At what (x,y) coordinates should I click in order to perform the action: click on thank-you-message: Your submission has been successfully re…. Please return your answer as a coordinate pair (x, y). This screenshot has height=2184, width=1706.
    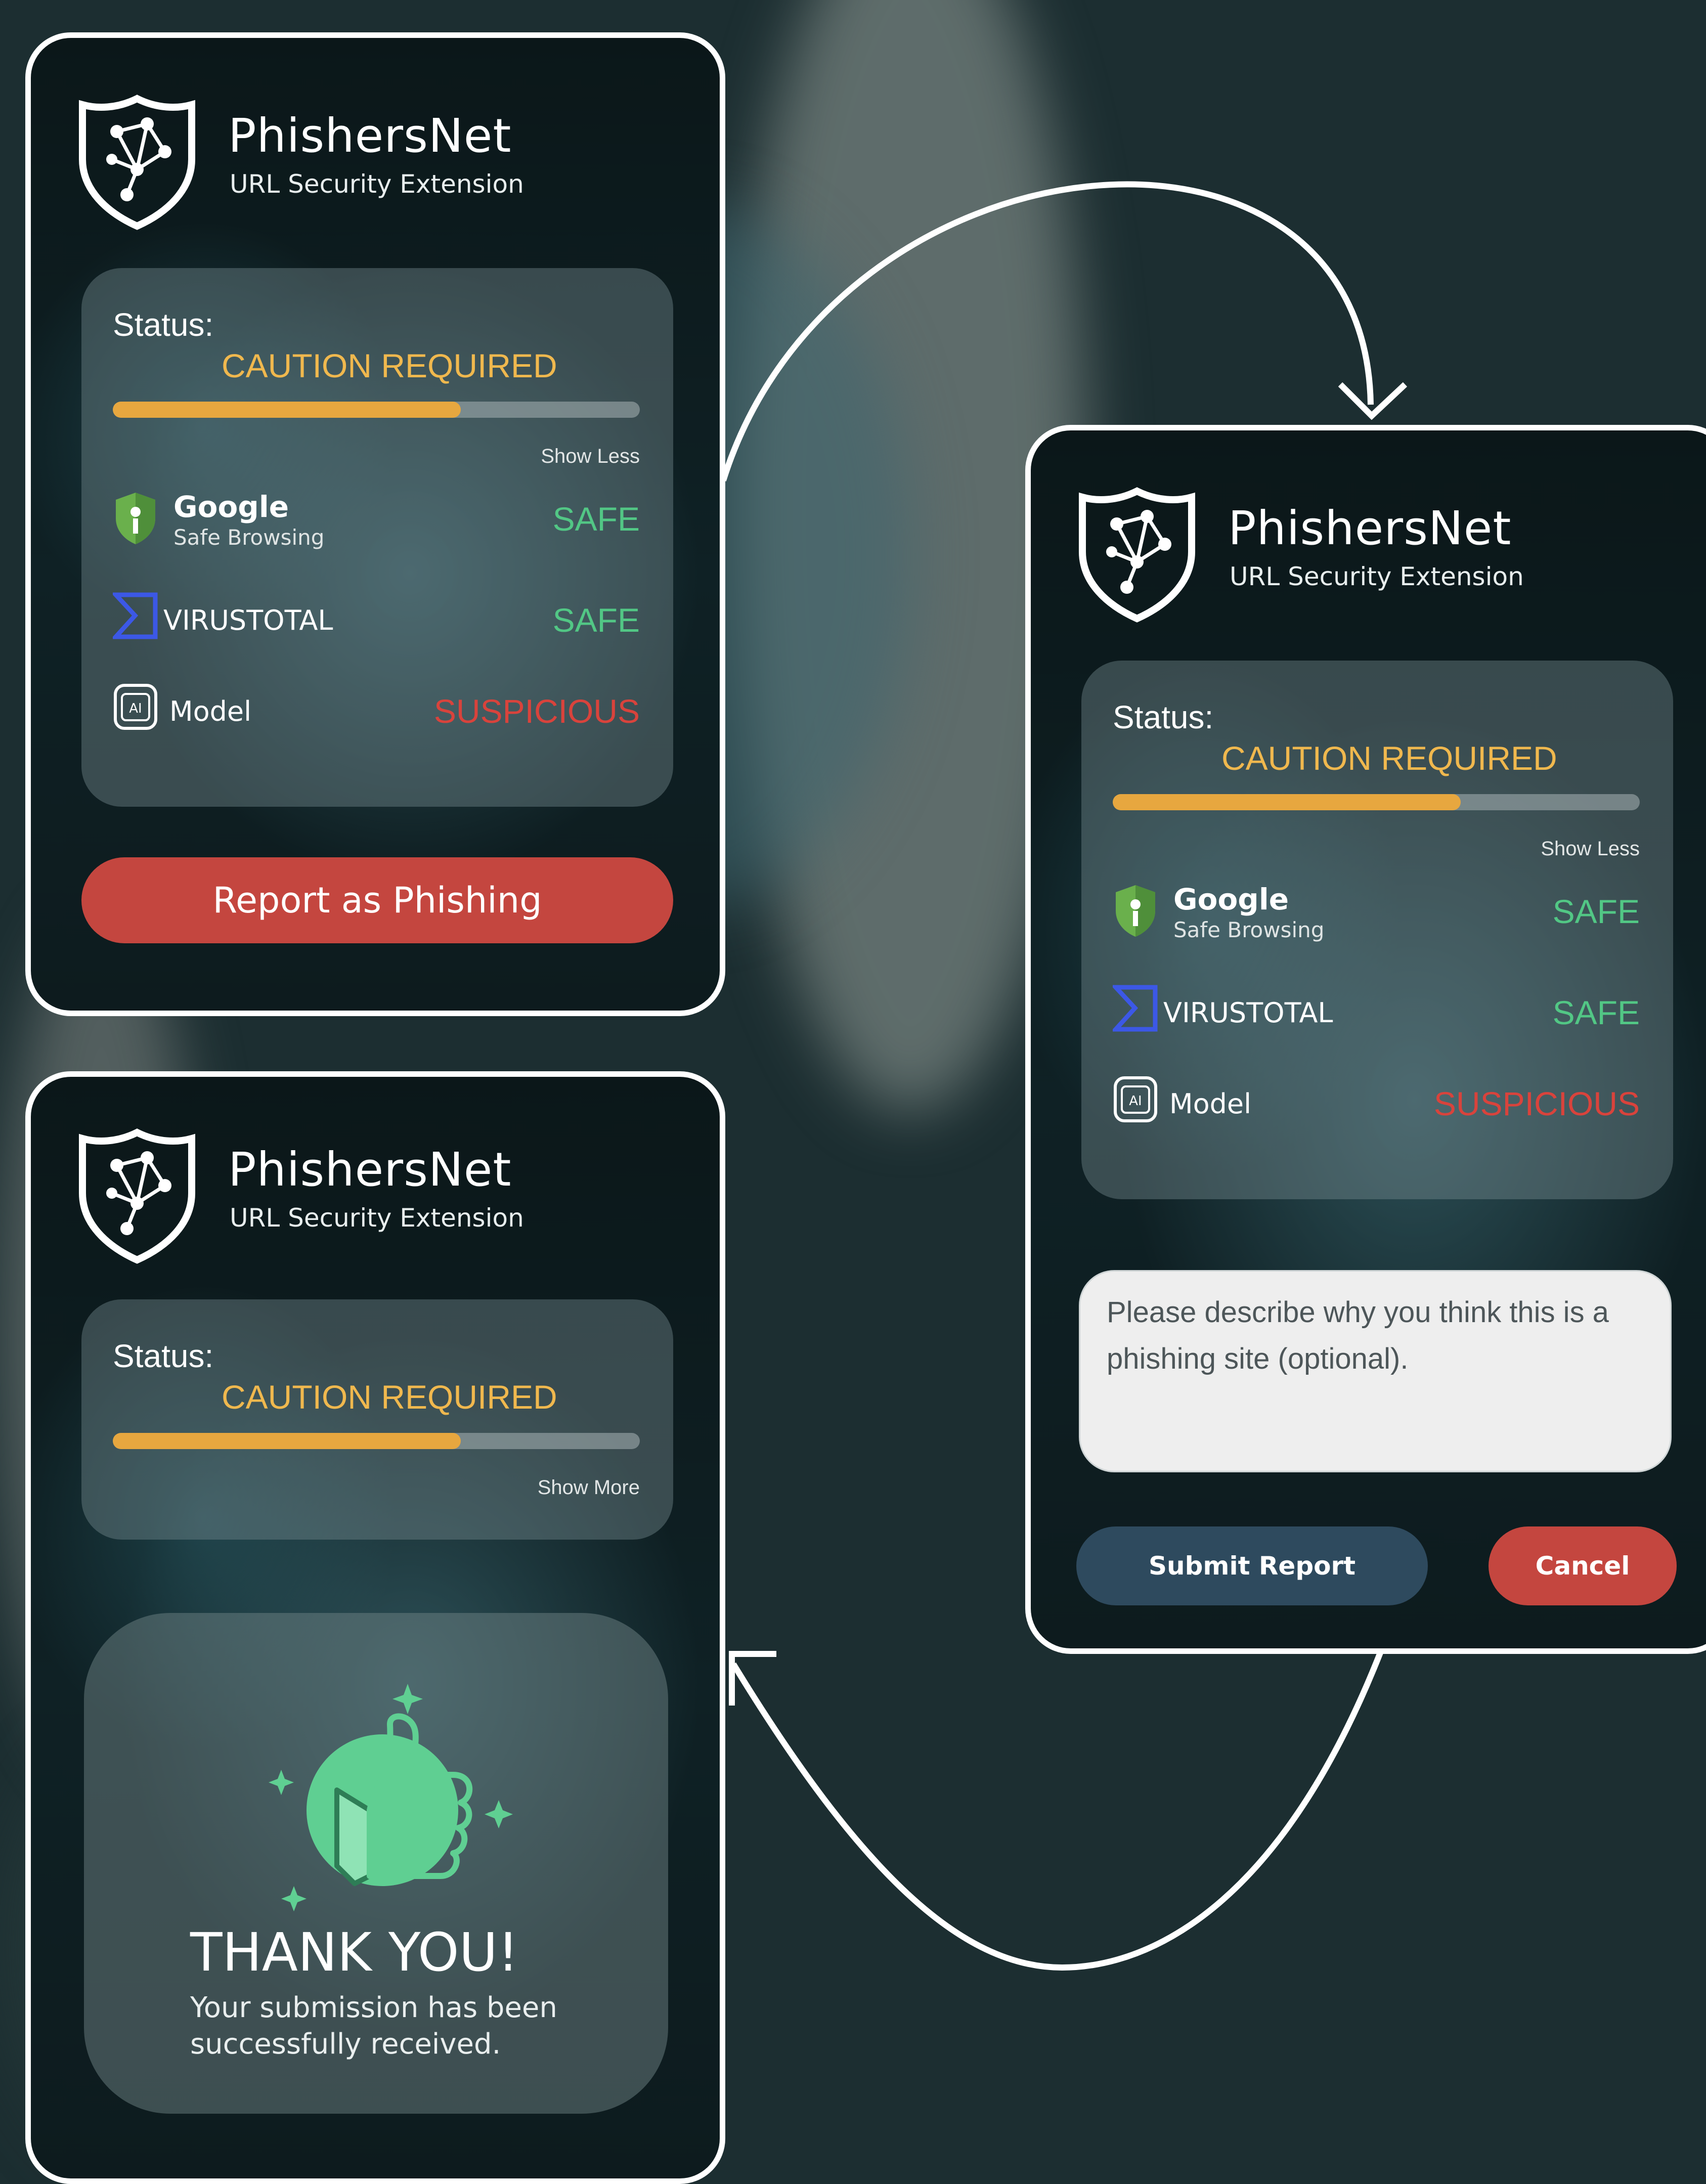
    Looking at the image, I should click on (373, 2026).